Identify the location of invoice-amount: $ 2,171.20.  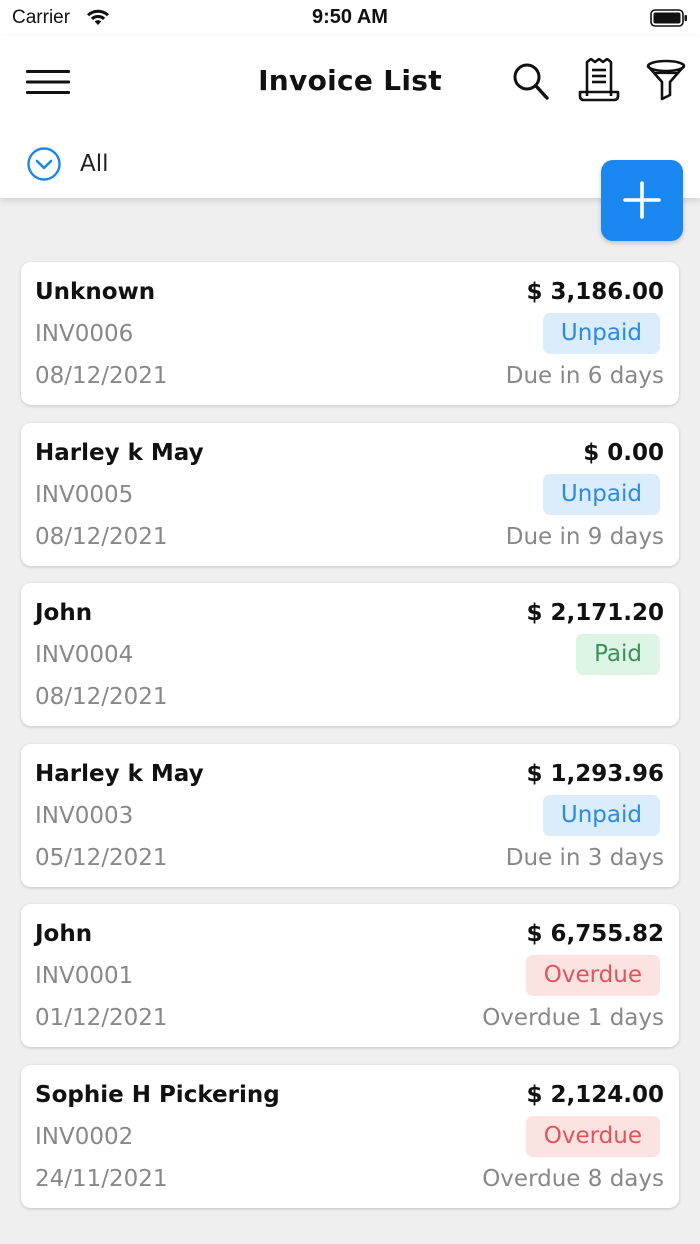
(595, 613).